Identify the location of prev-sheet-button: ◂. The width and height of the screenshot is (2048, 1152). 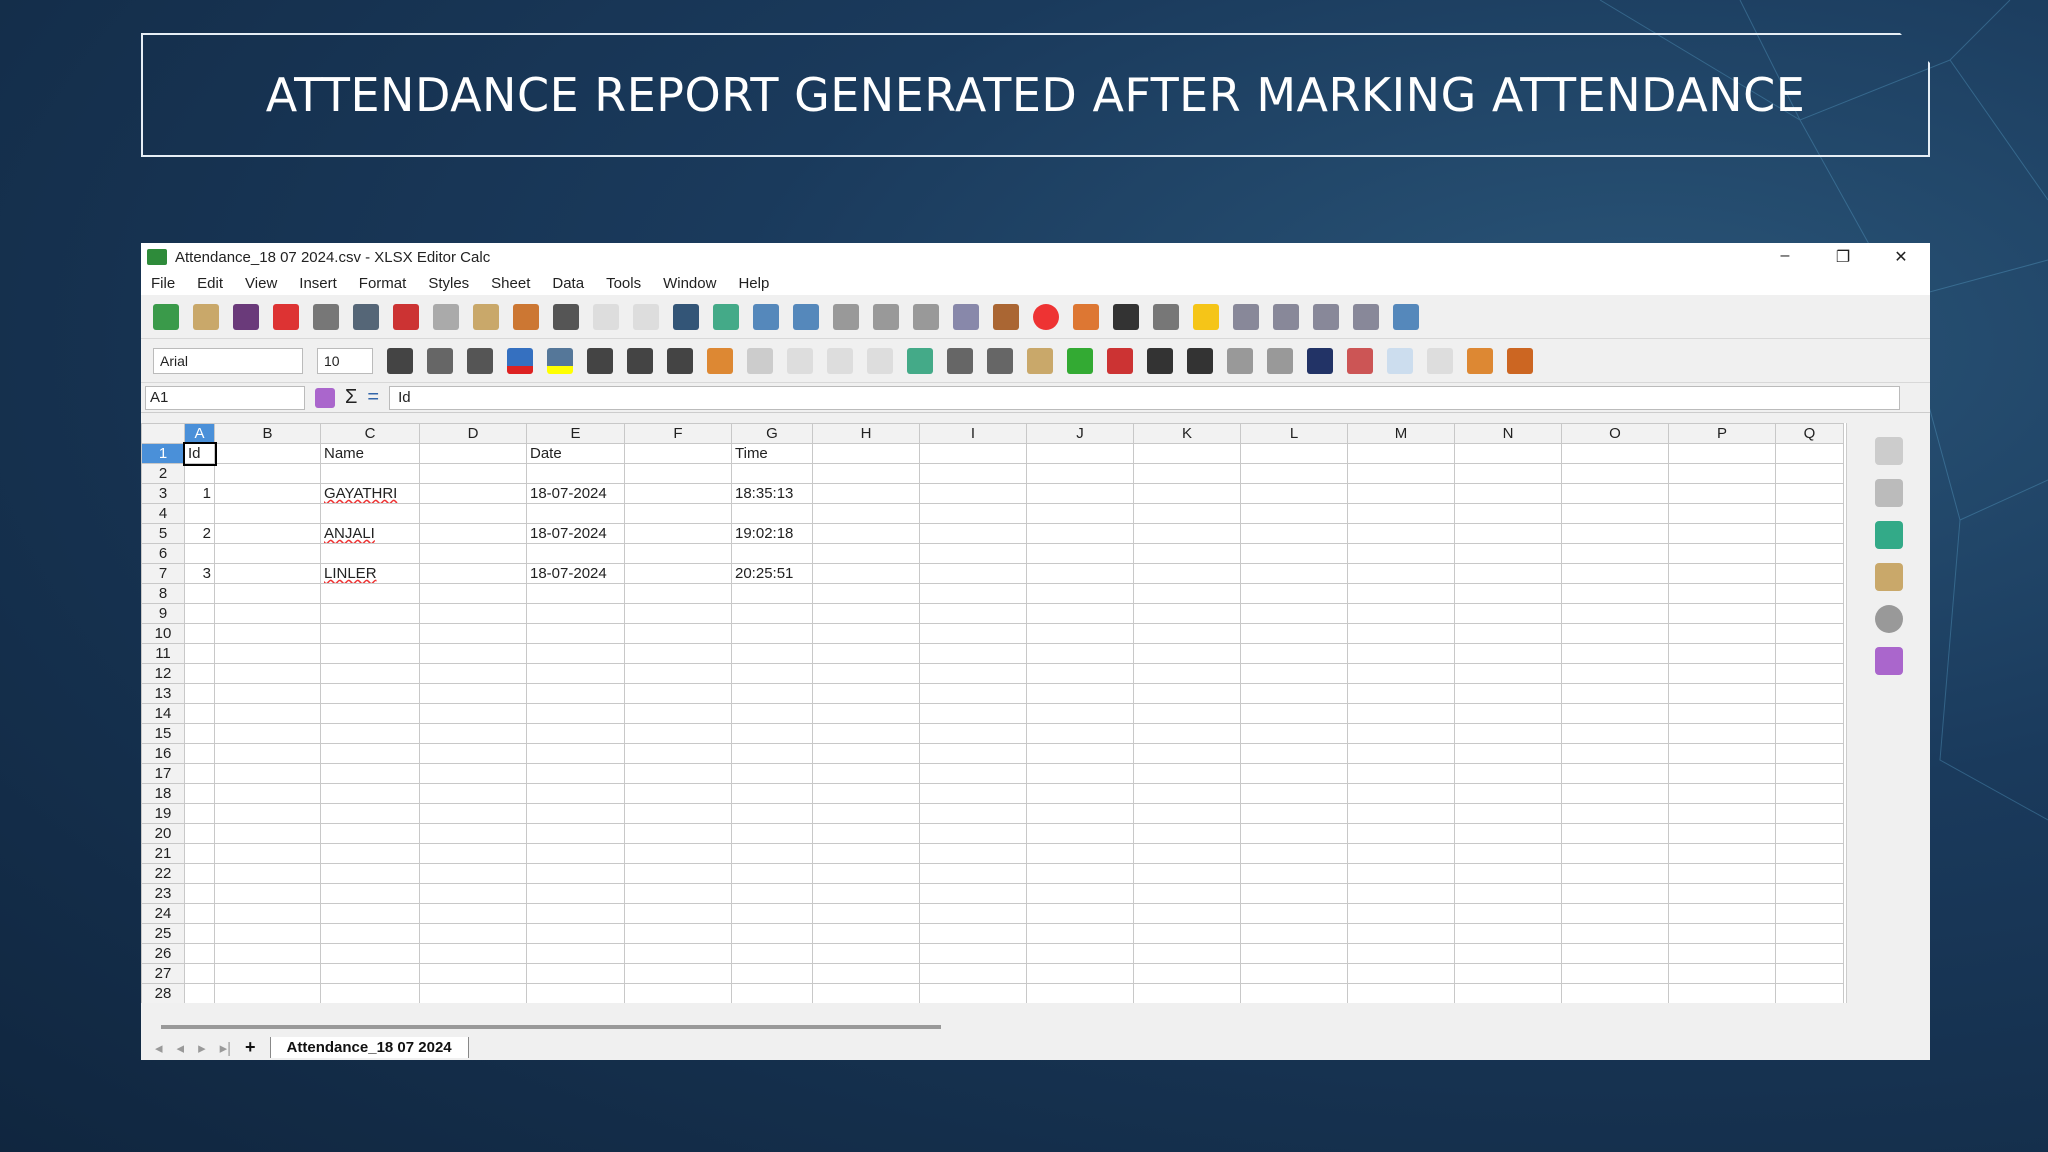
(181, 1048).